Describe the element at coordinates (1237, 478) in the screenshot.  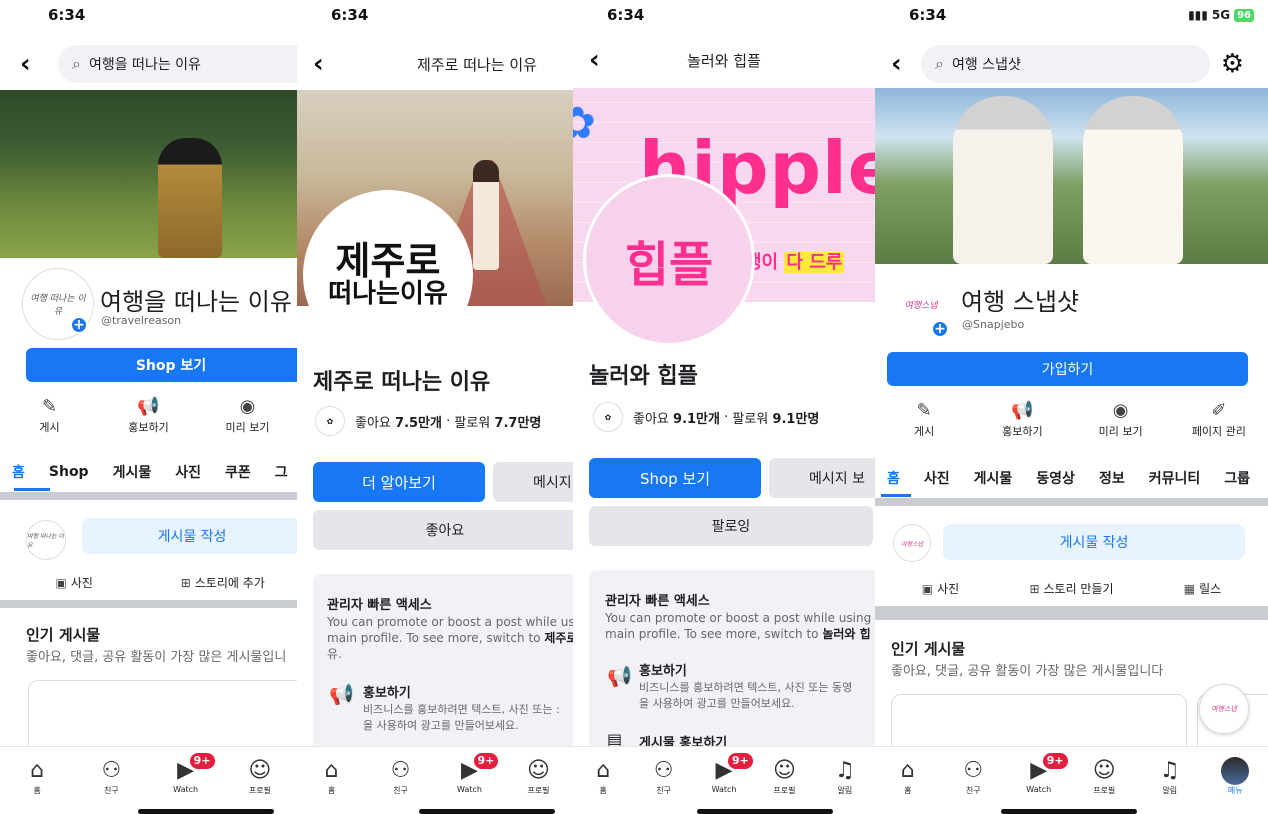
I see `tab-groups: 그룹` at that location.